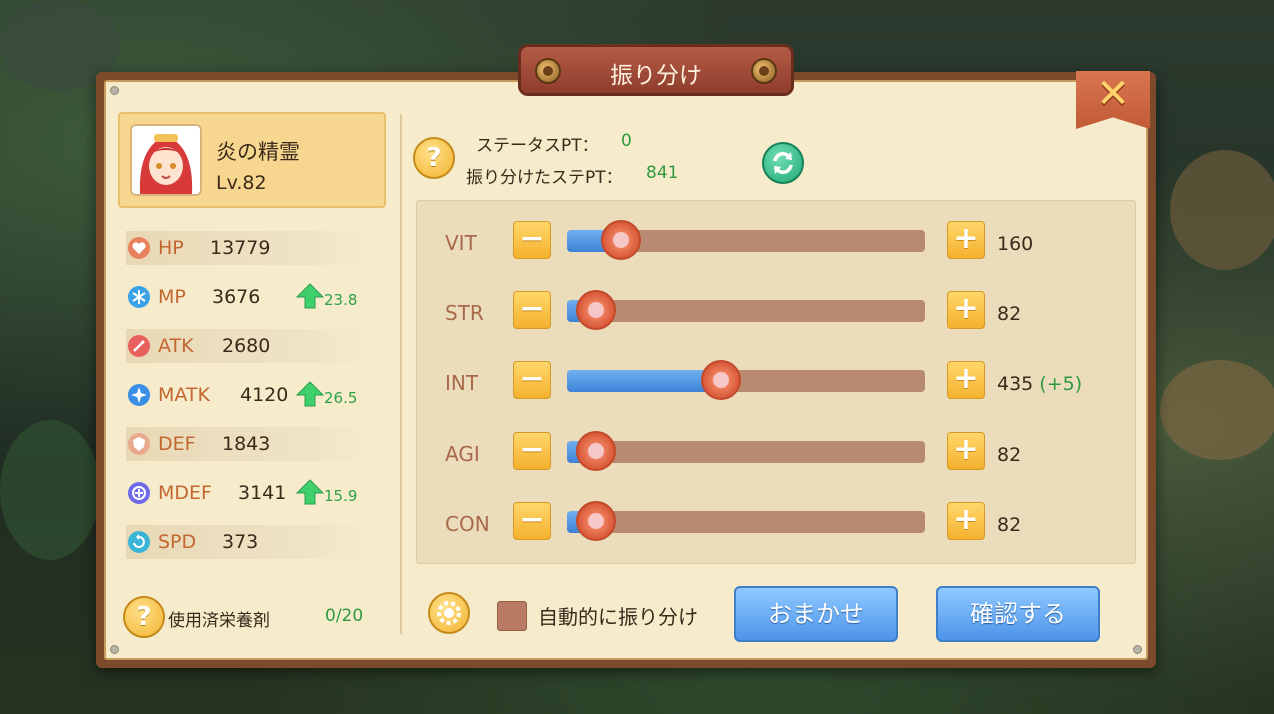 The image size is (1274, 714). Describe the element at coordinates (618, 617) in the screenshot. I see `auto-allocate-label: 自動的に振り分け` at that location.